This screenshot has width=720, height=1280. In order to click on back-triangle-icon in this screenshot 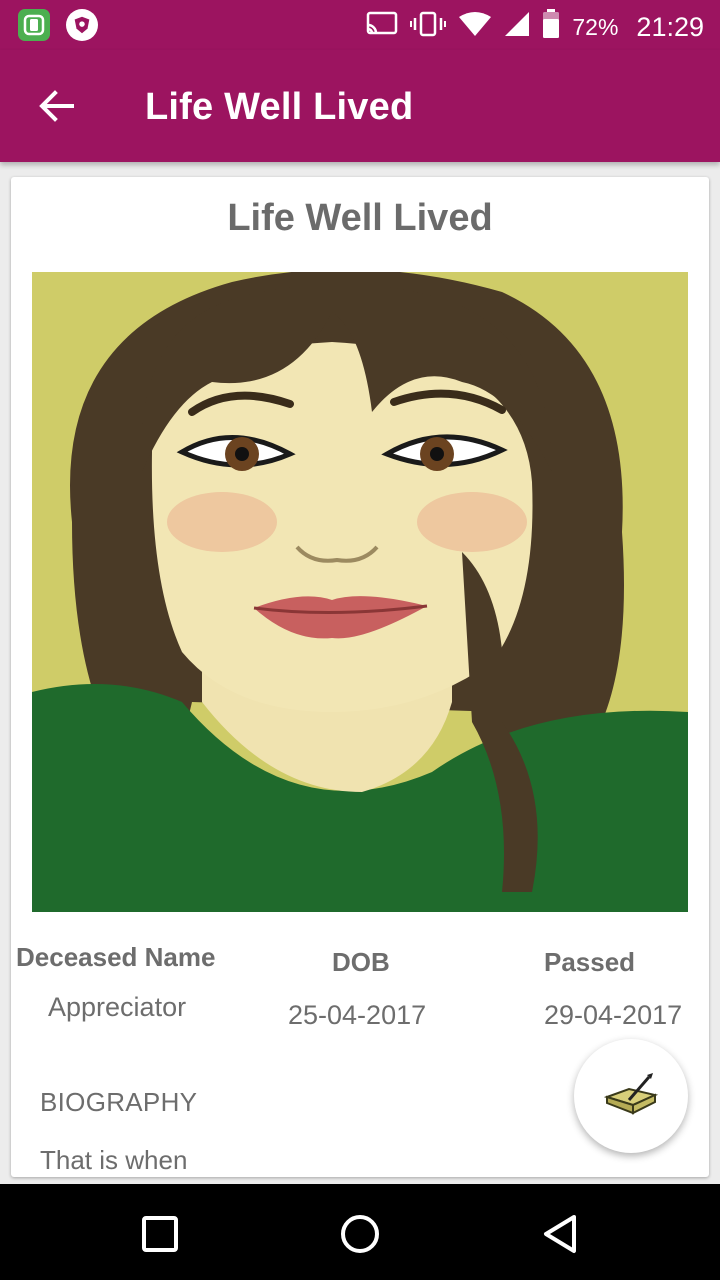, I will do `click(560, 1234)`.